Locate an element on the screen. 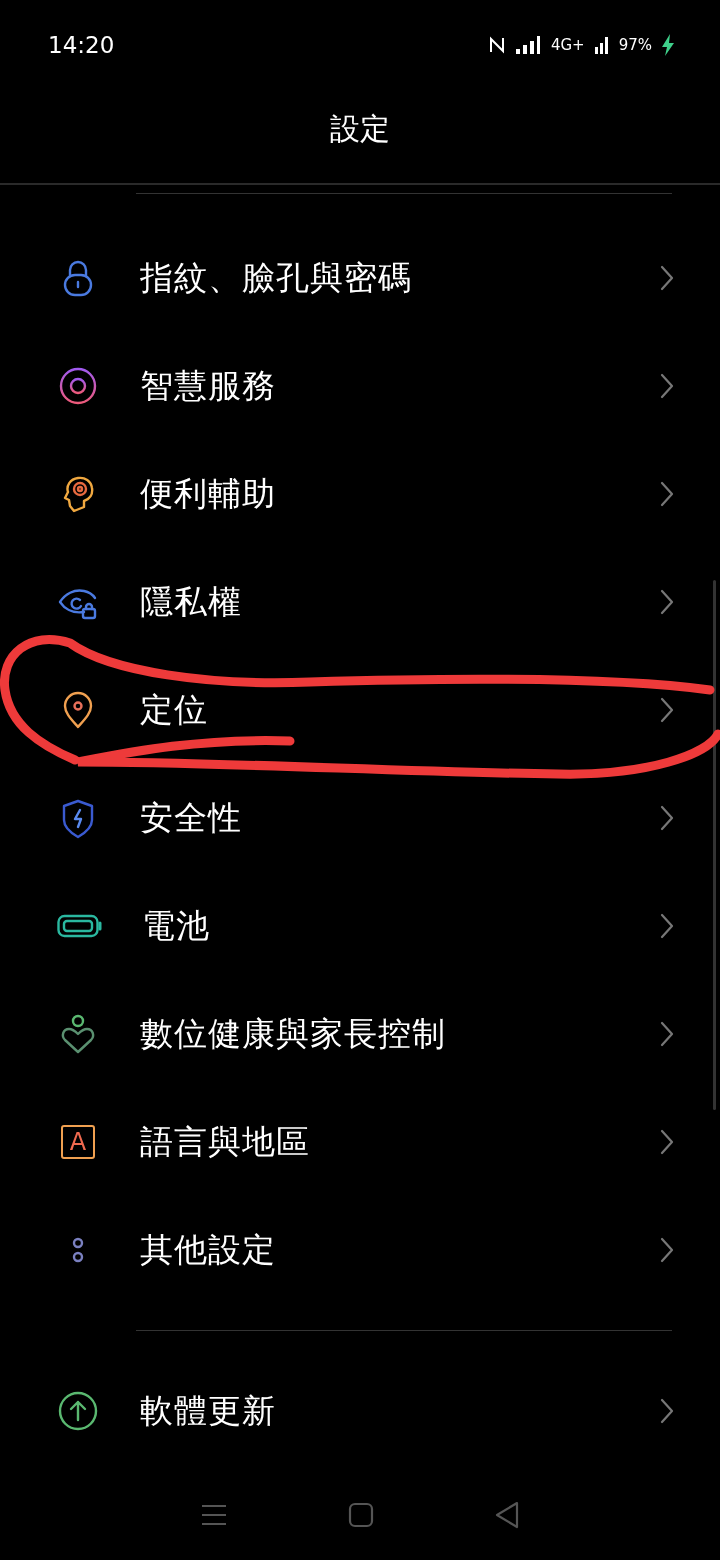 The image size is (720, 1560). dots-icon is located at coordinates (78, 1250).